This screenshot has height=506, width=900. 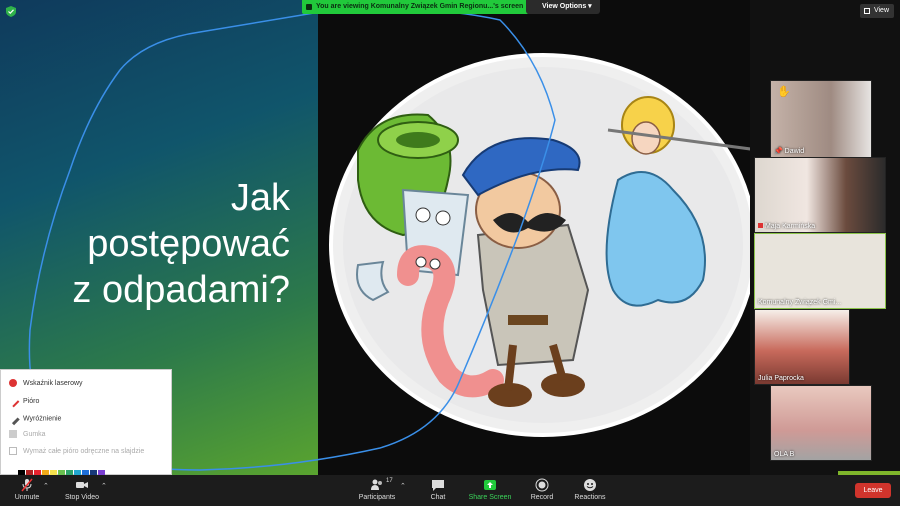 I want to click on record-label: Record, so click(x=542, y=497).